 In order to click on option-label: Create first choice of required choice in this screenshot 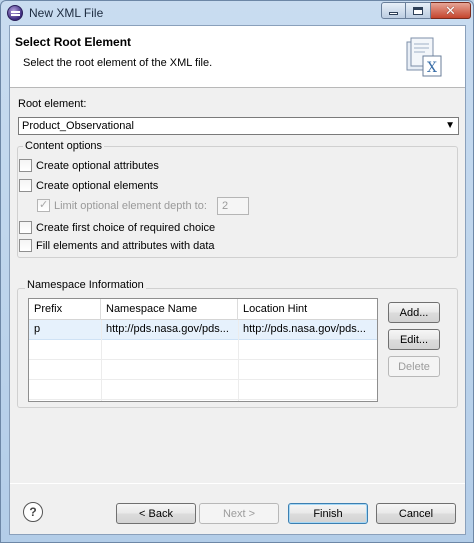, I will do `click(126, 227)`.